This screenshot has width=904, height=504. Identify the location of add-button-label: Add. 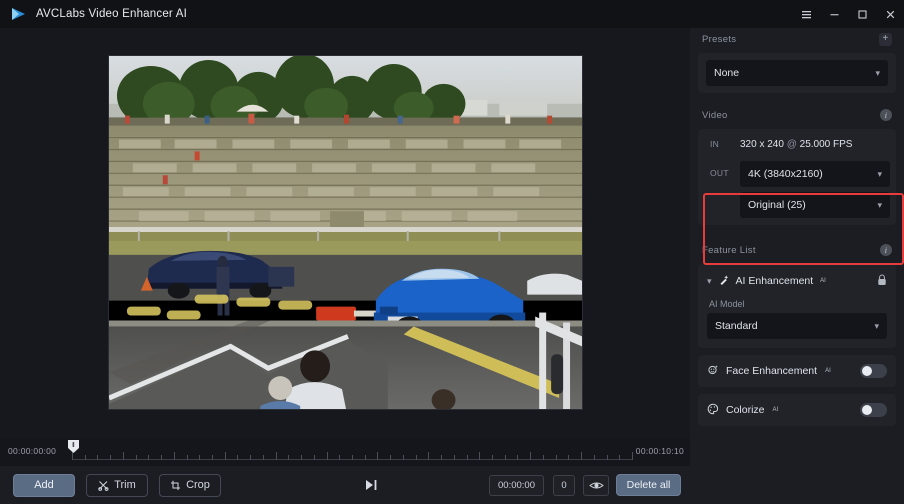
(44, 485).